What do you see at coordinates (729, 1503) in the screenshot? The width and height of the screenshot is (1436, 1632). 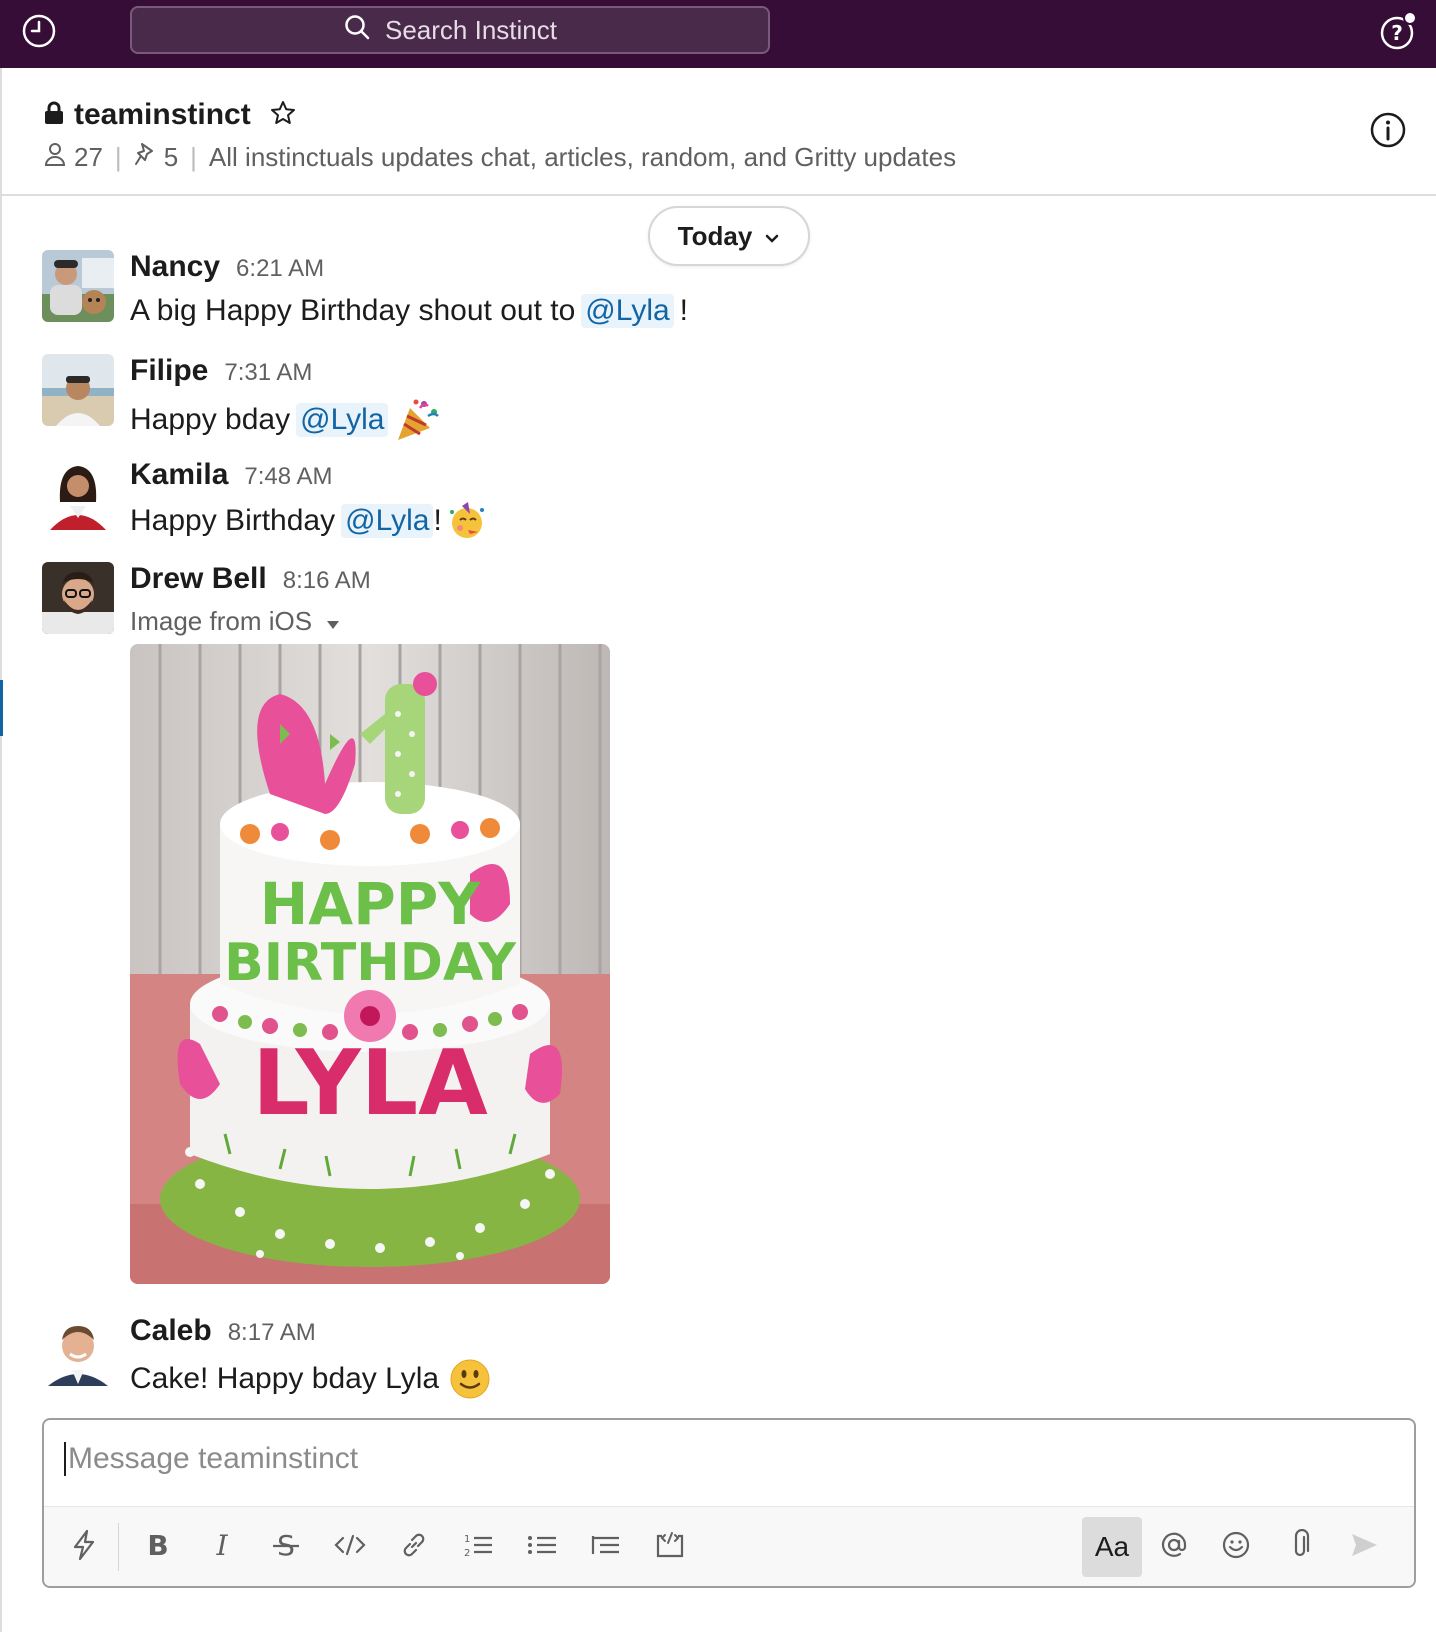 I see `message-composer: Message teaminstinct B I S 12 Aa` at bounding box center [729, 1503].